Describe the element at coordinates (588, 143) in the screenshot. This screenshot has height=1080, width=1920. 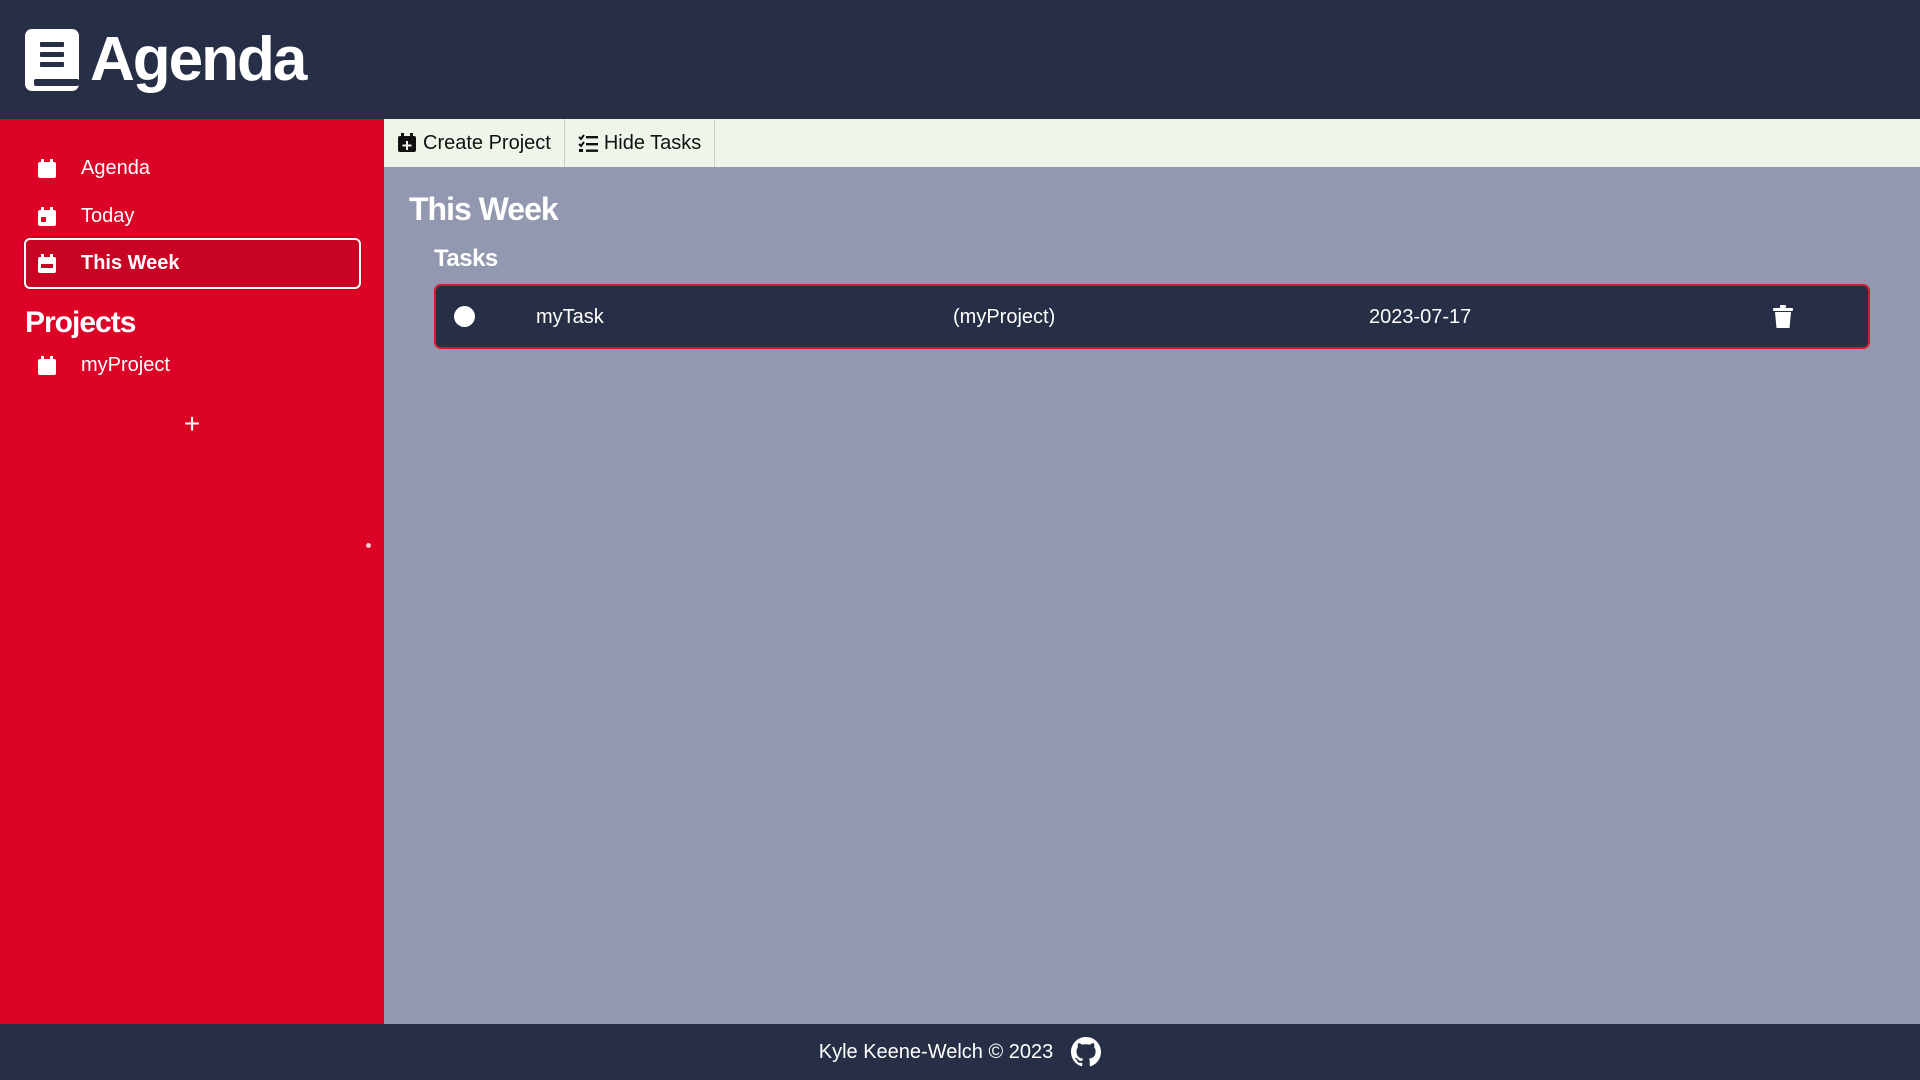
I see `list-check-icon` at that location.